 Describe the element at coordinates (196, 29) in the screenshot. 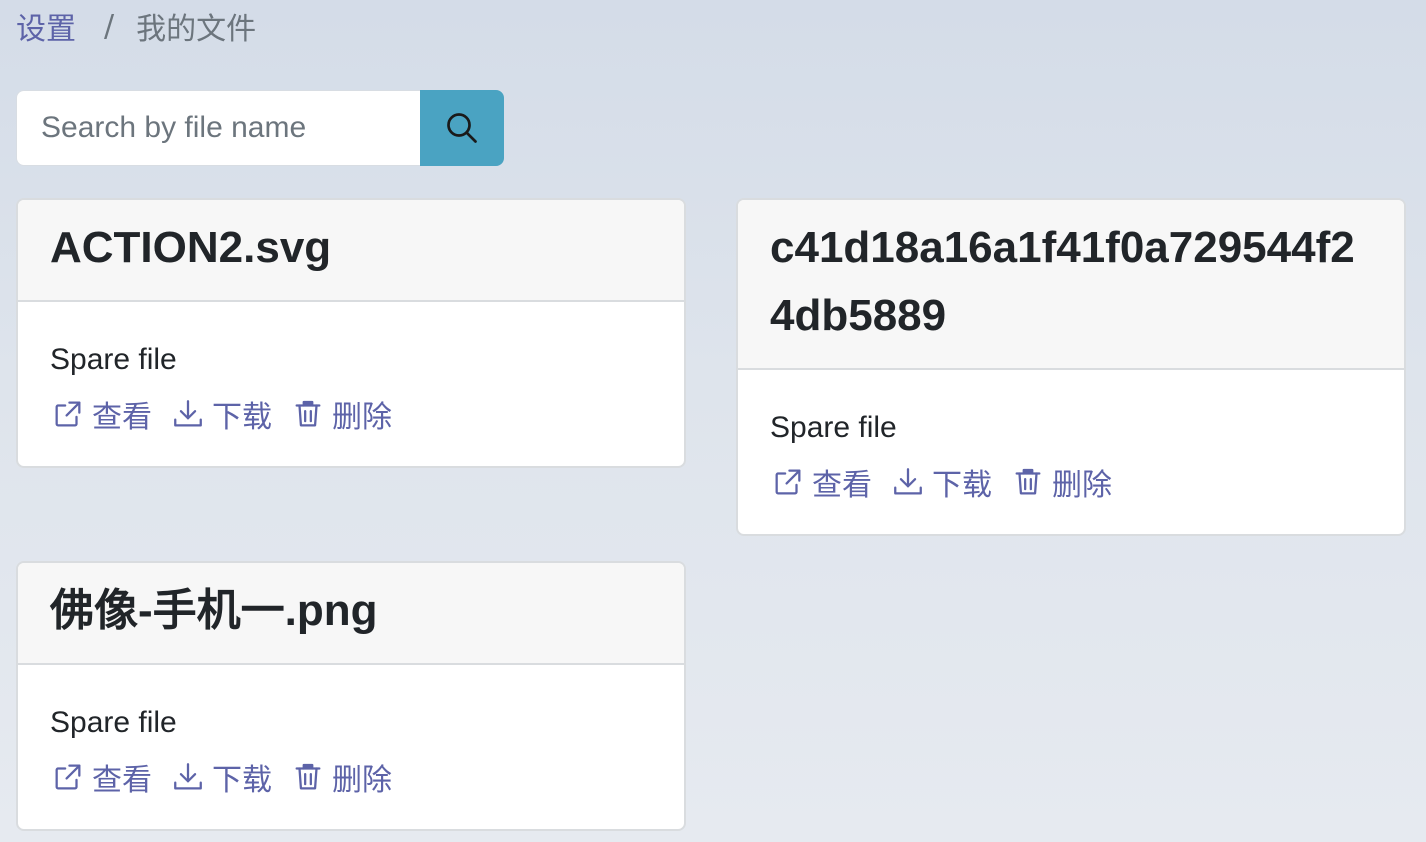

I see `breadcrumb-current: 我的文件` at that location.